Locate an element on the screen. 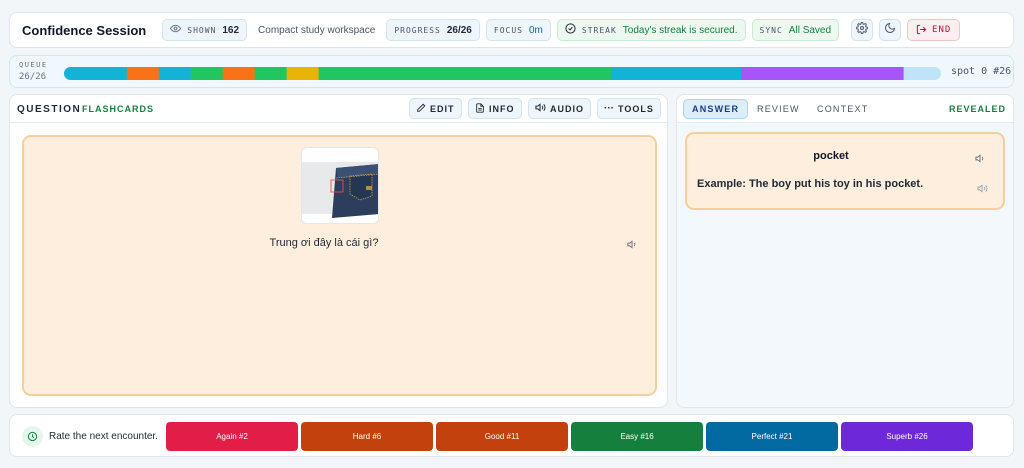 This screenshot has height=468, width=1024. rate-again-button: Again #2 is located at coordinates (232, 436).